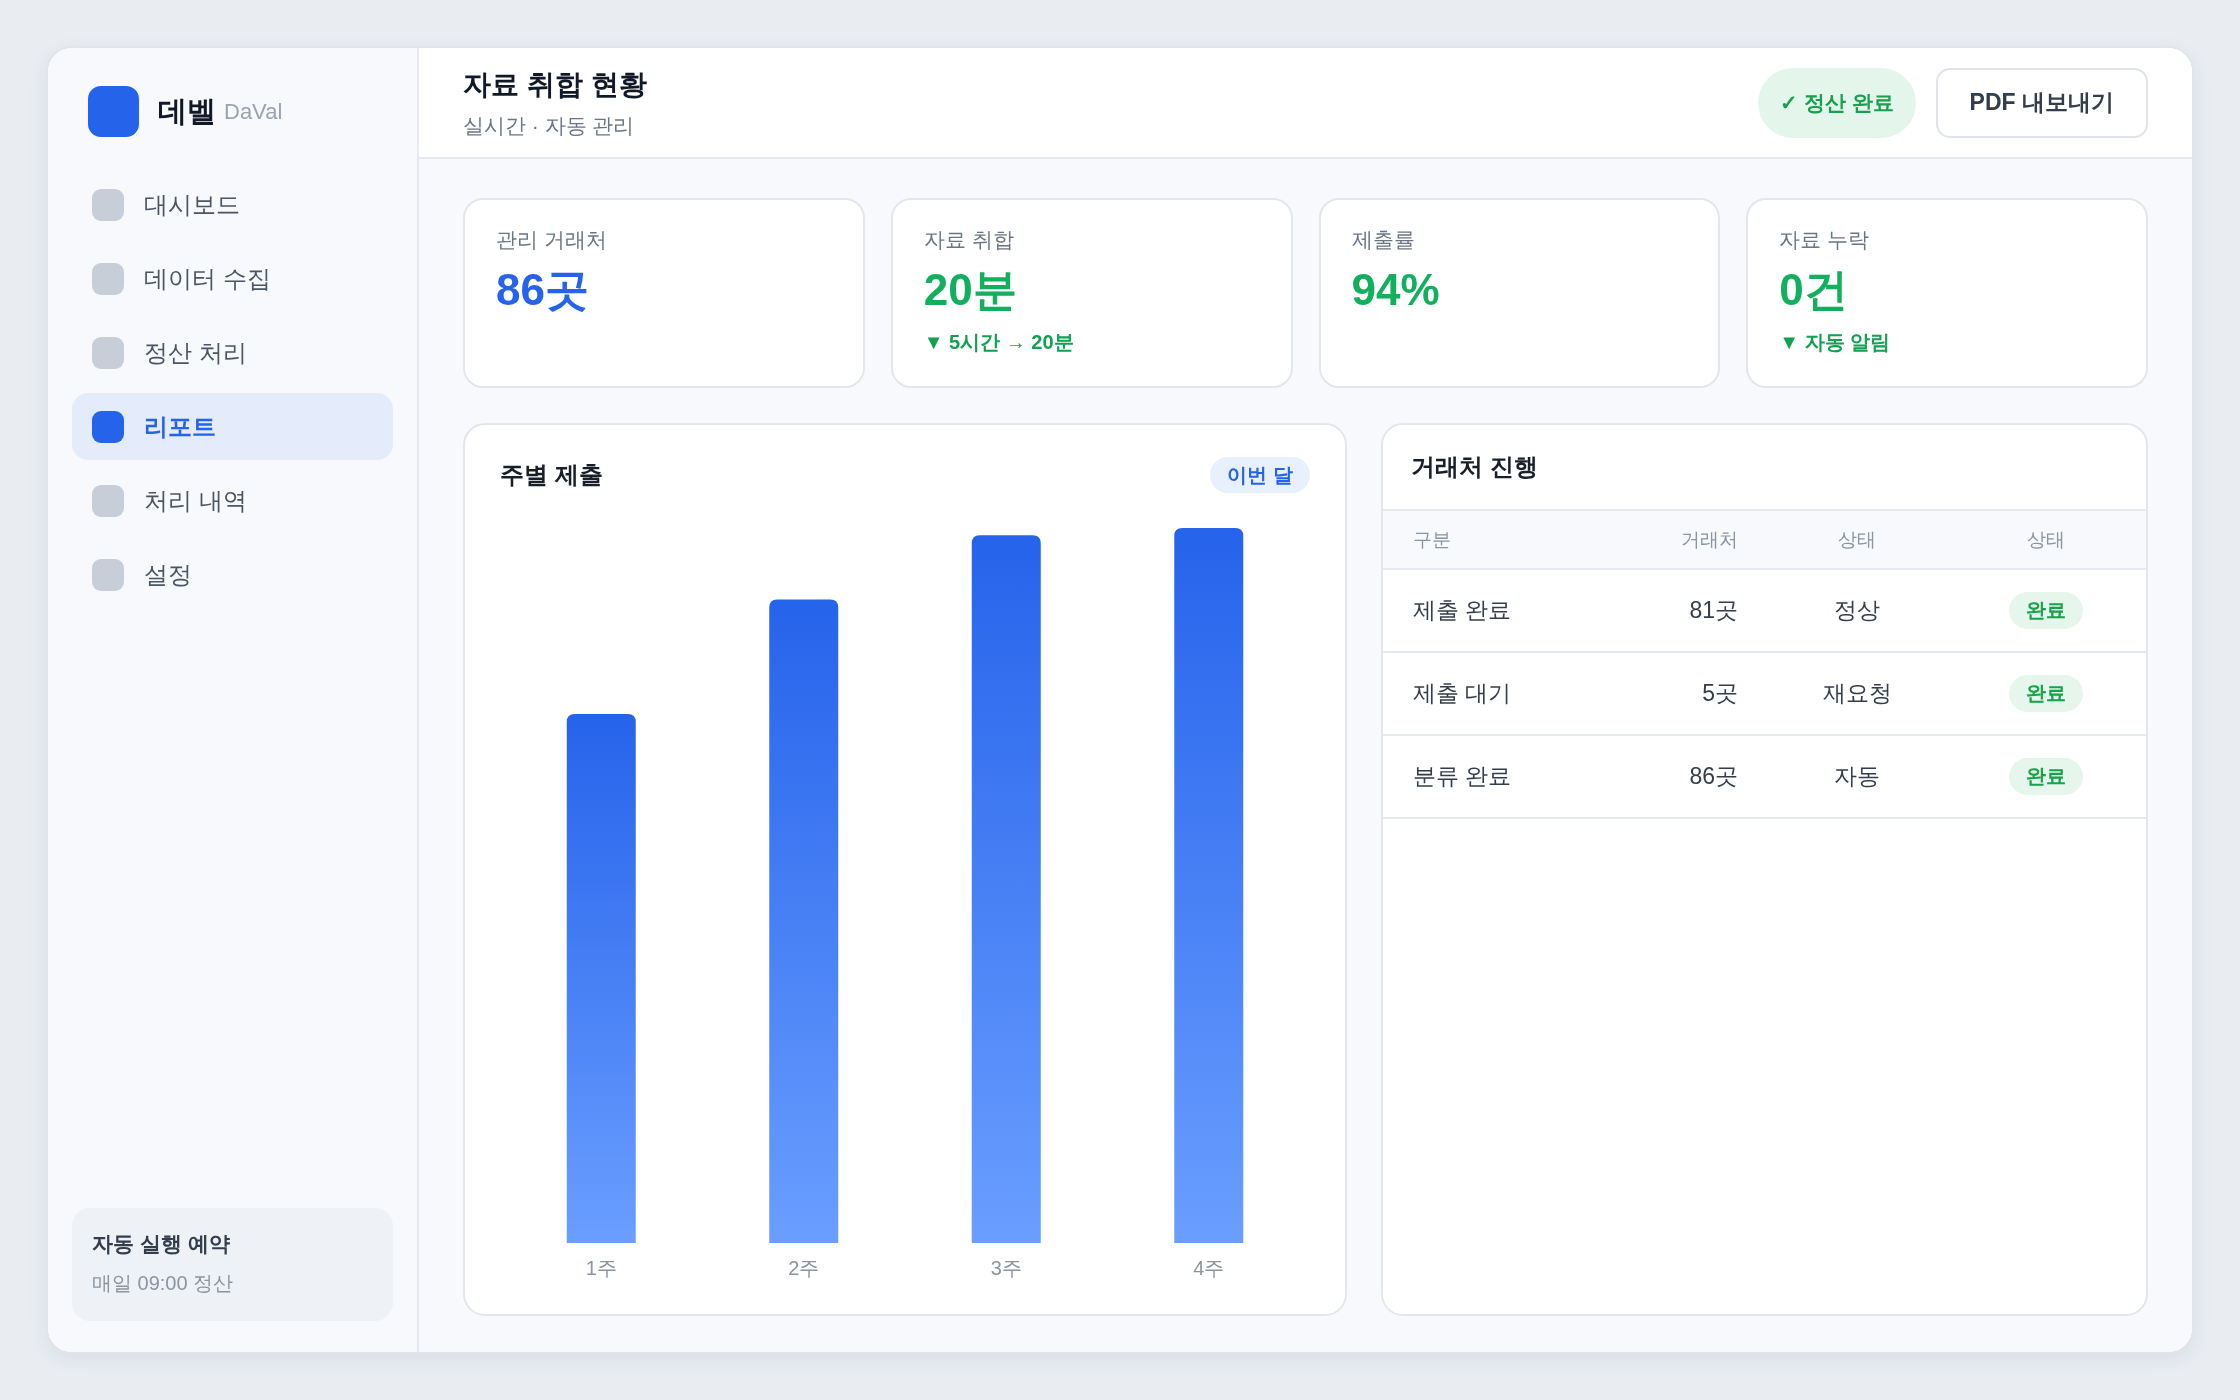 The height and width of the screenshot is (1400, 2240). I want to click on x-axis-label: 1주, so click(601, 1268).